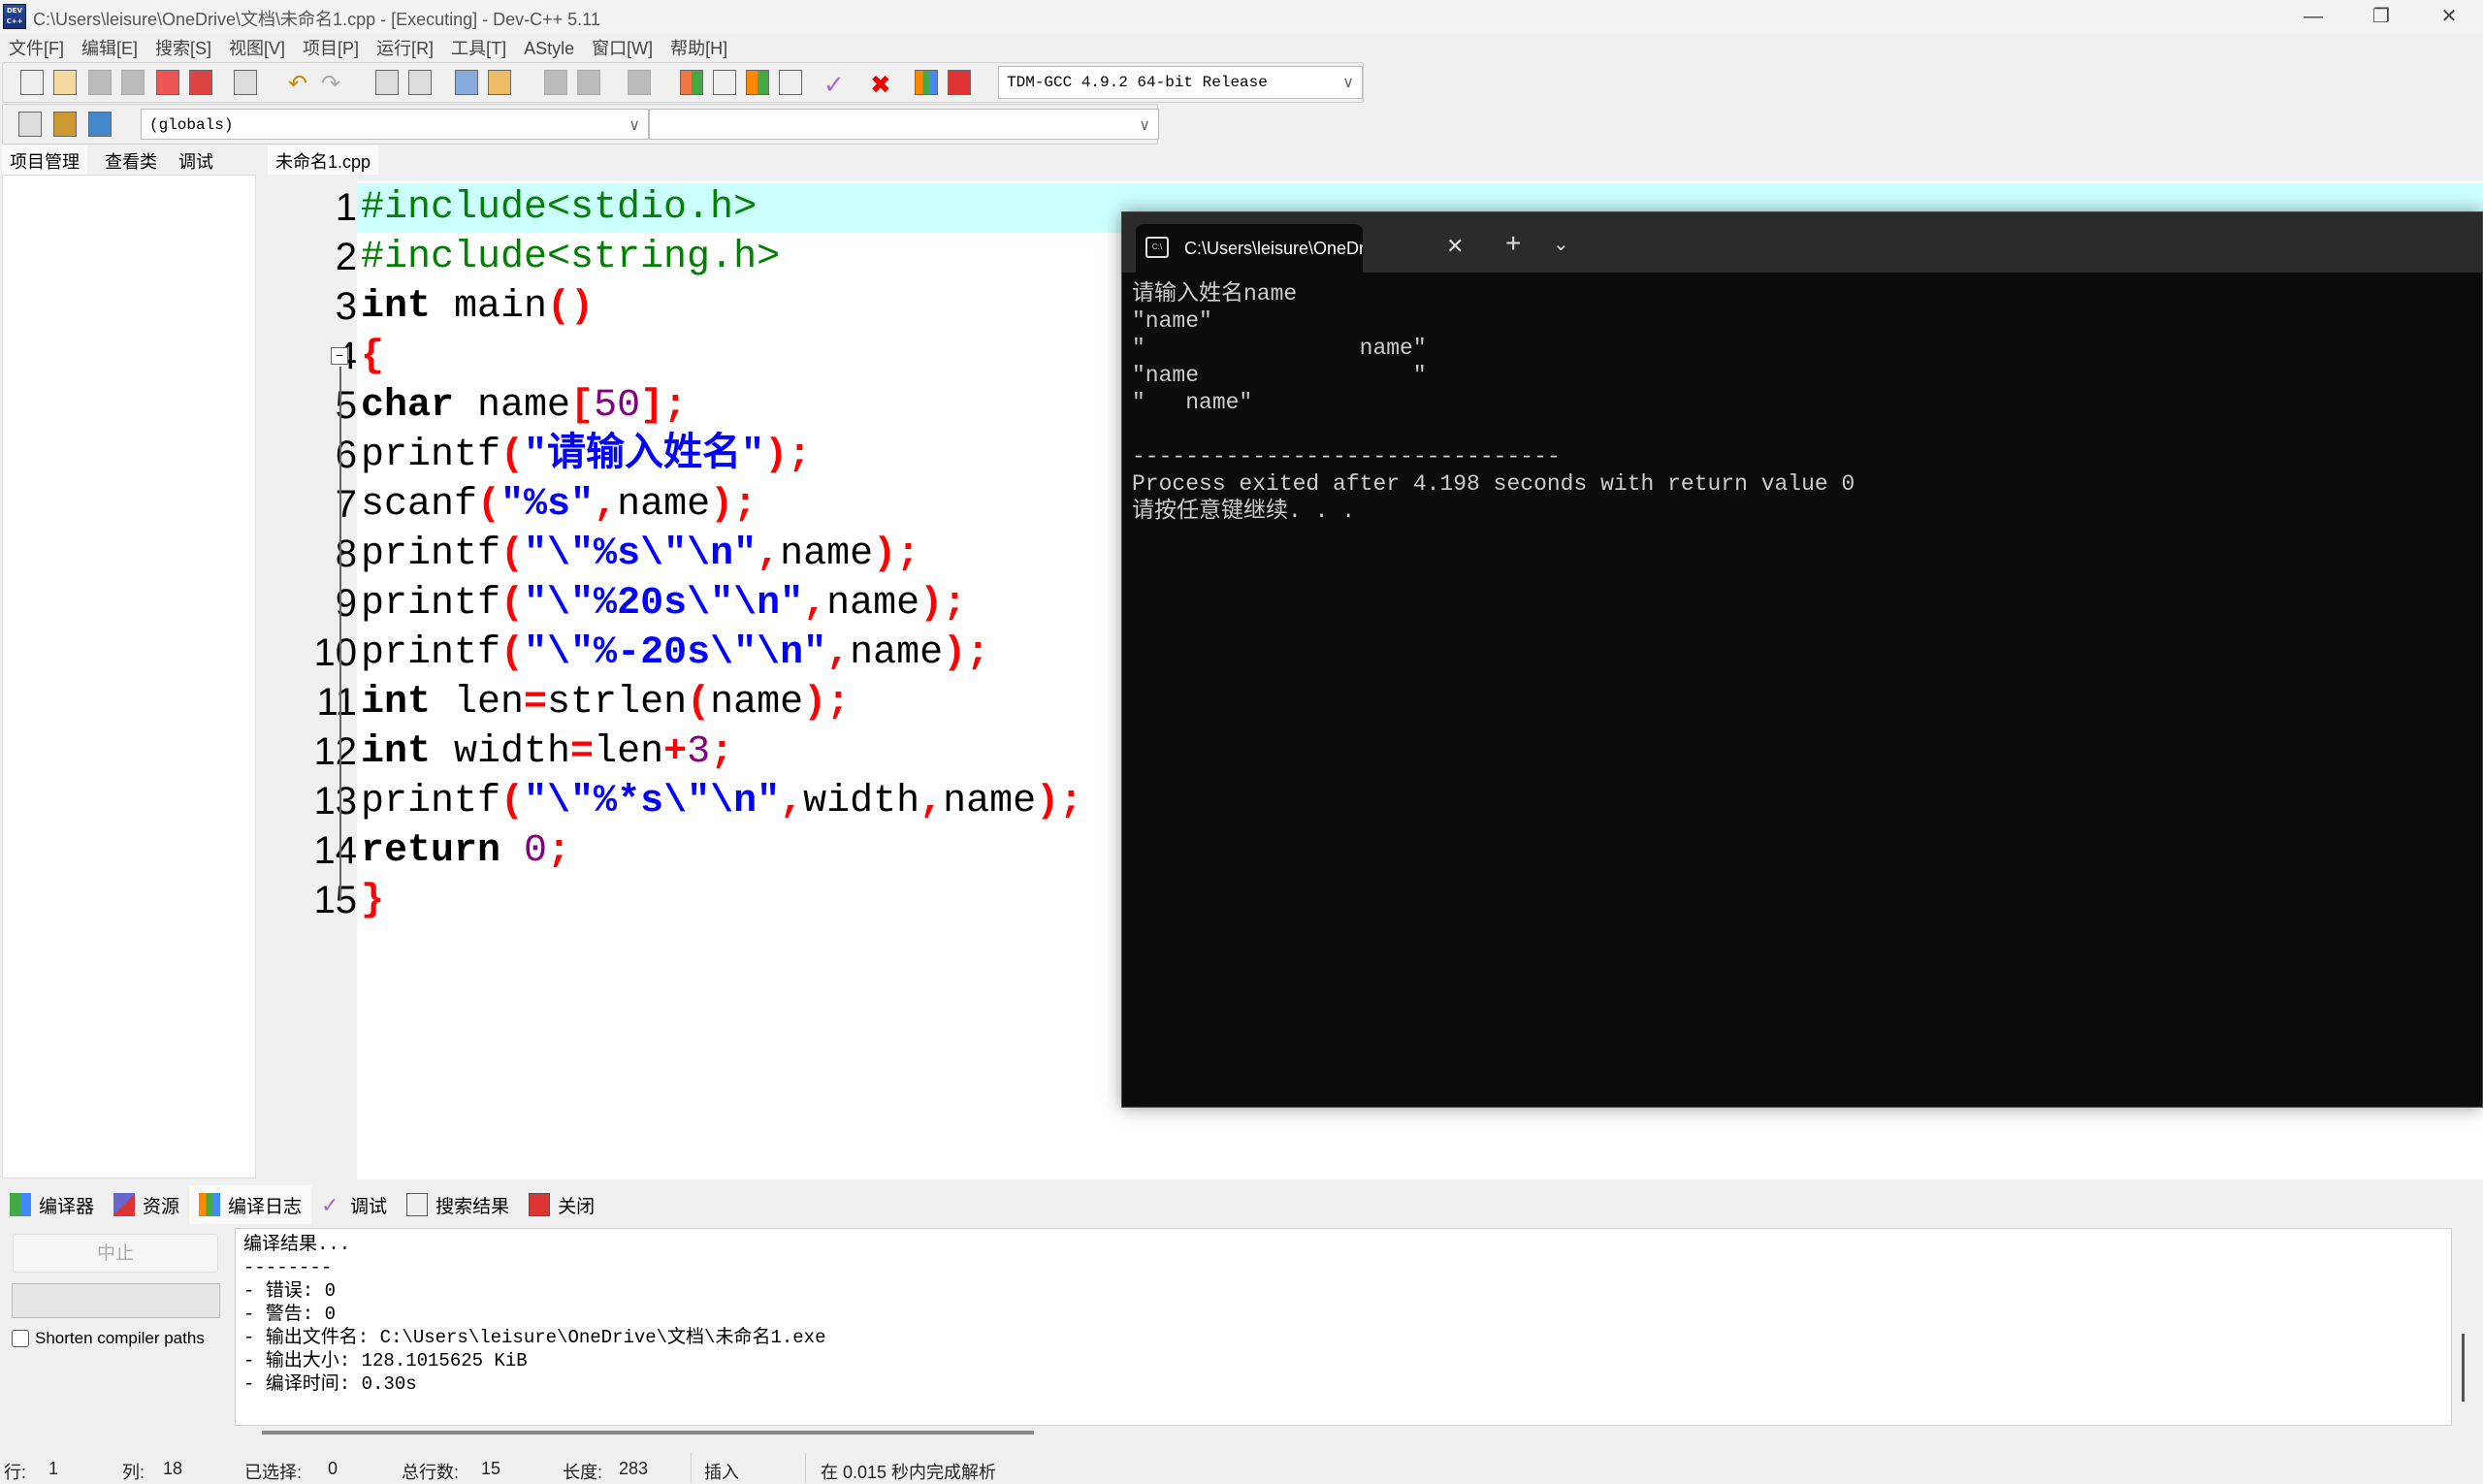 The height and width of the screenshot is (1484, 2483). I want to click on code-token: "\"%s\"\n", so click(641, 554).